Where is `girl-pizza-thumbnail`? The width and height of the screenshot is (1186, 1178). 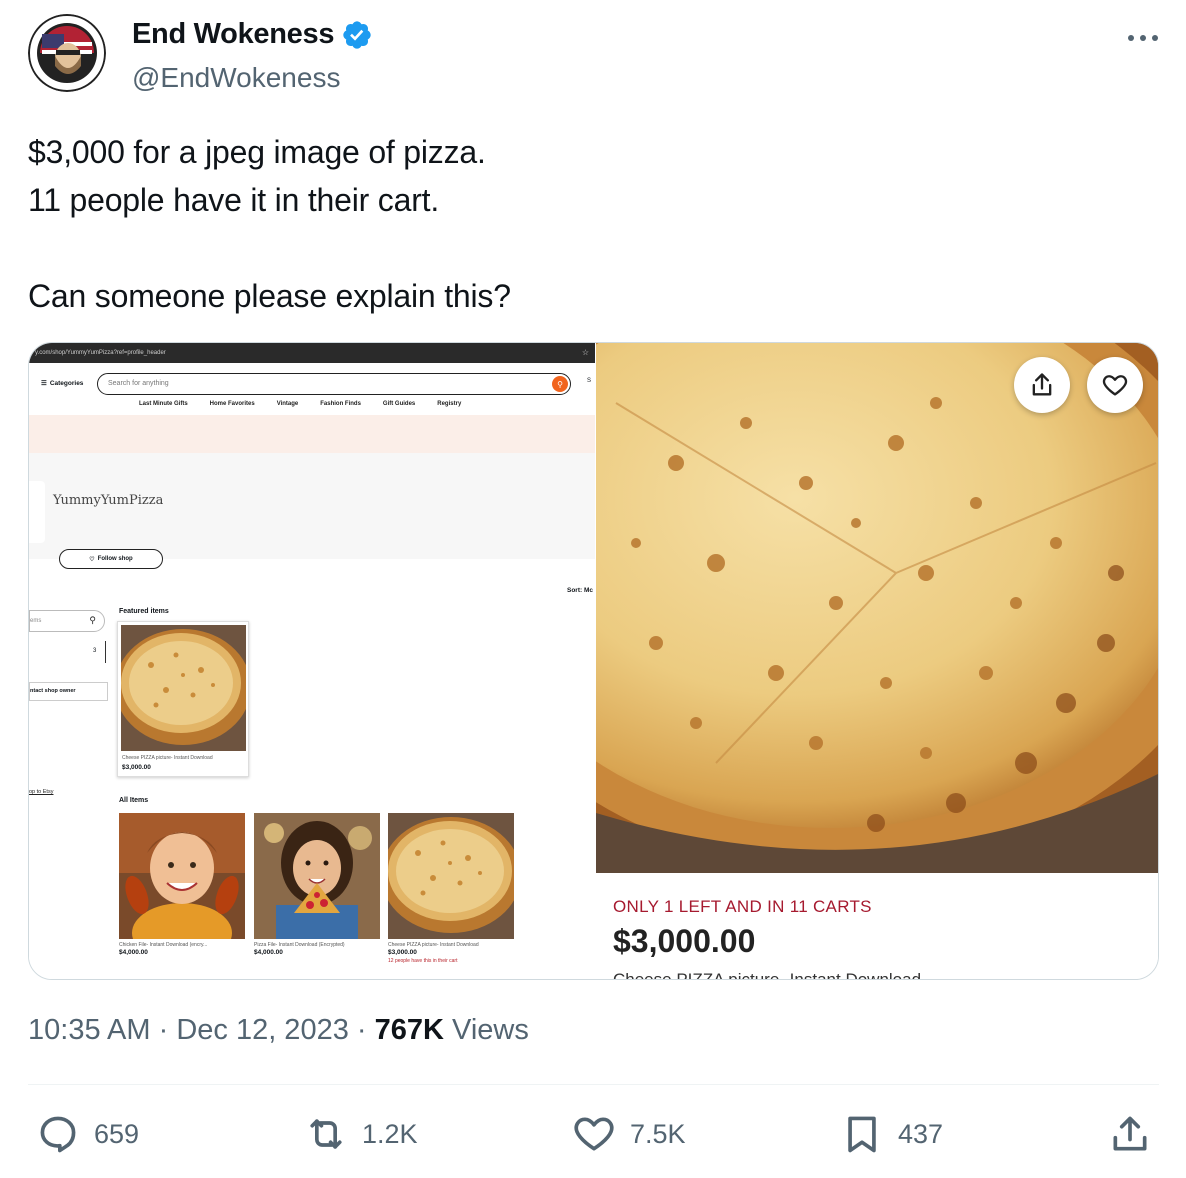 girl-pizza-thumbnail is located at coordinates (317, 876).